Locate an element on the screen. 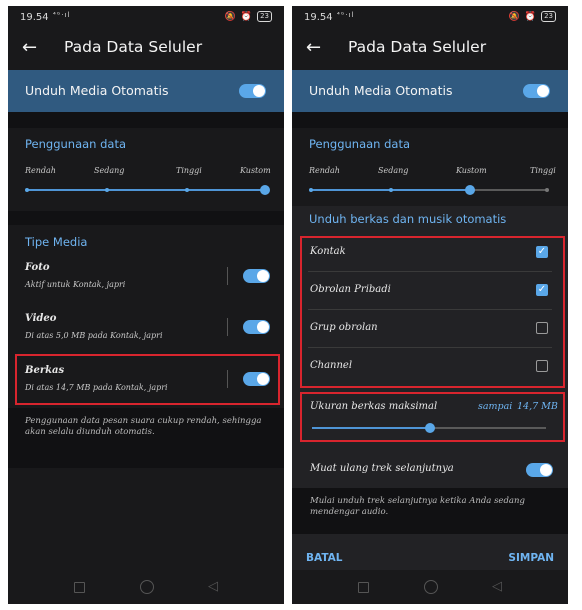 This screenshot has height=610, width=582. media-item-name: Foto is located at coordinates (37, 267).